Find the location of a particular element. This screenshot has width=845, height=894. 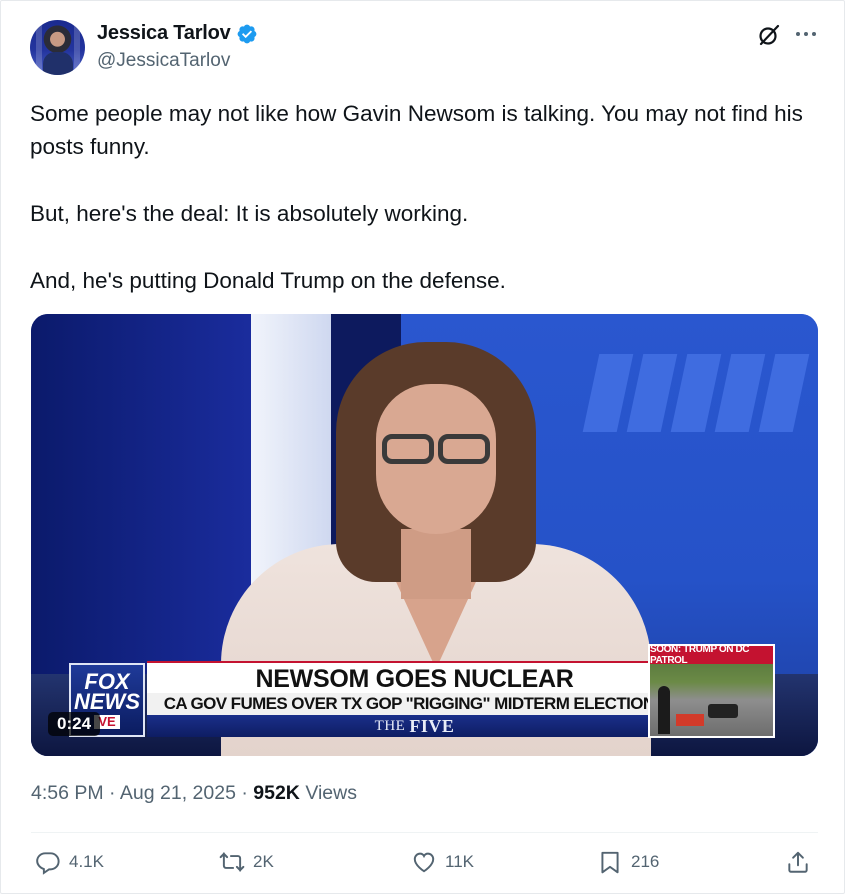

more-icon is located at coordinates (806, 34).